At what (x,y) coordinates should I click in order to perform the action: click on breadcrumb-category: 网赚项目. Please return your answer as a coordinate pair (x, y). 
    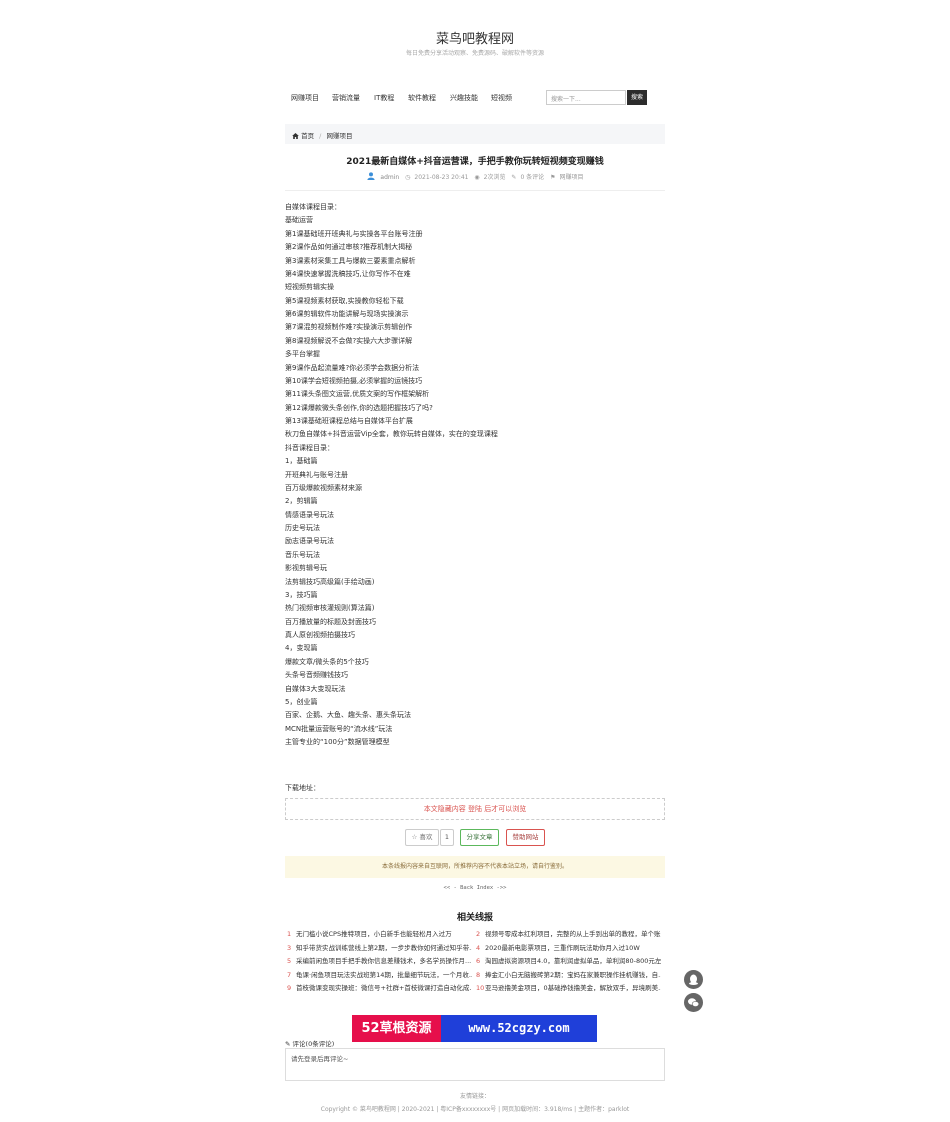
    Looking at the image, I should click on (339, 136).